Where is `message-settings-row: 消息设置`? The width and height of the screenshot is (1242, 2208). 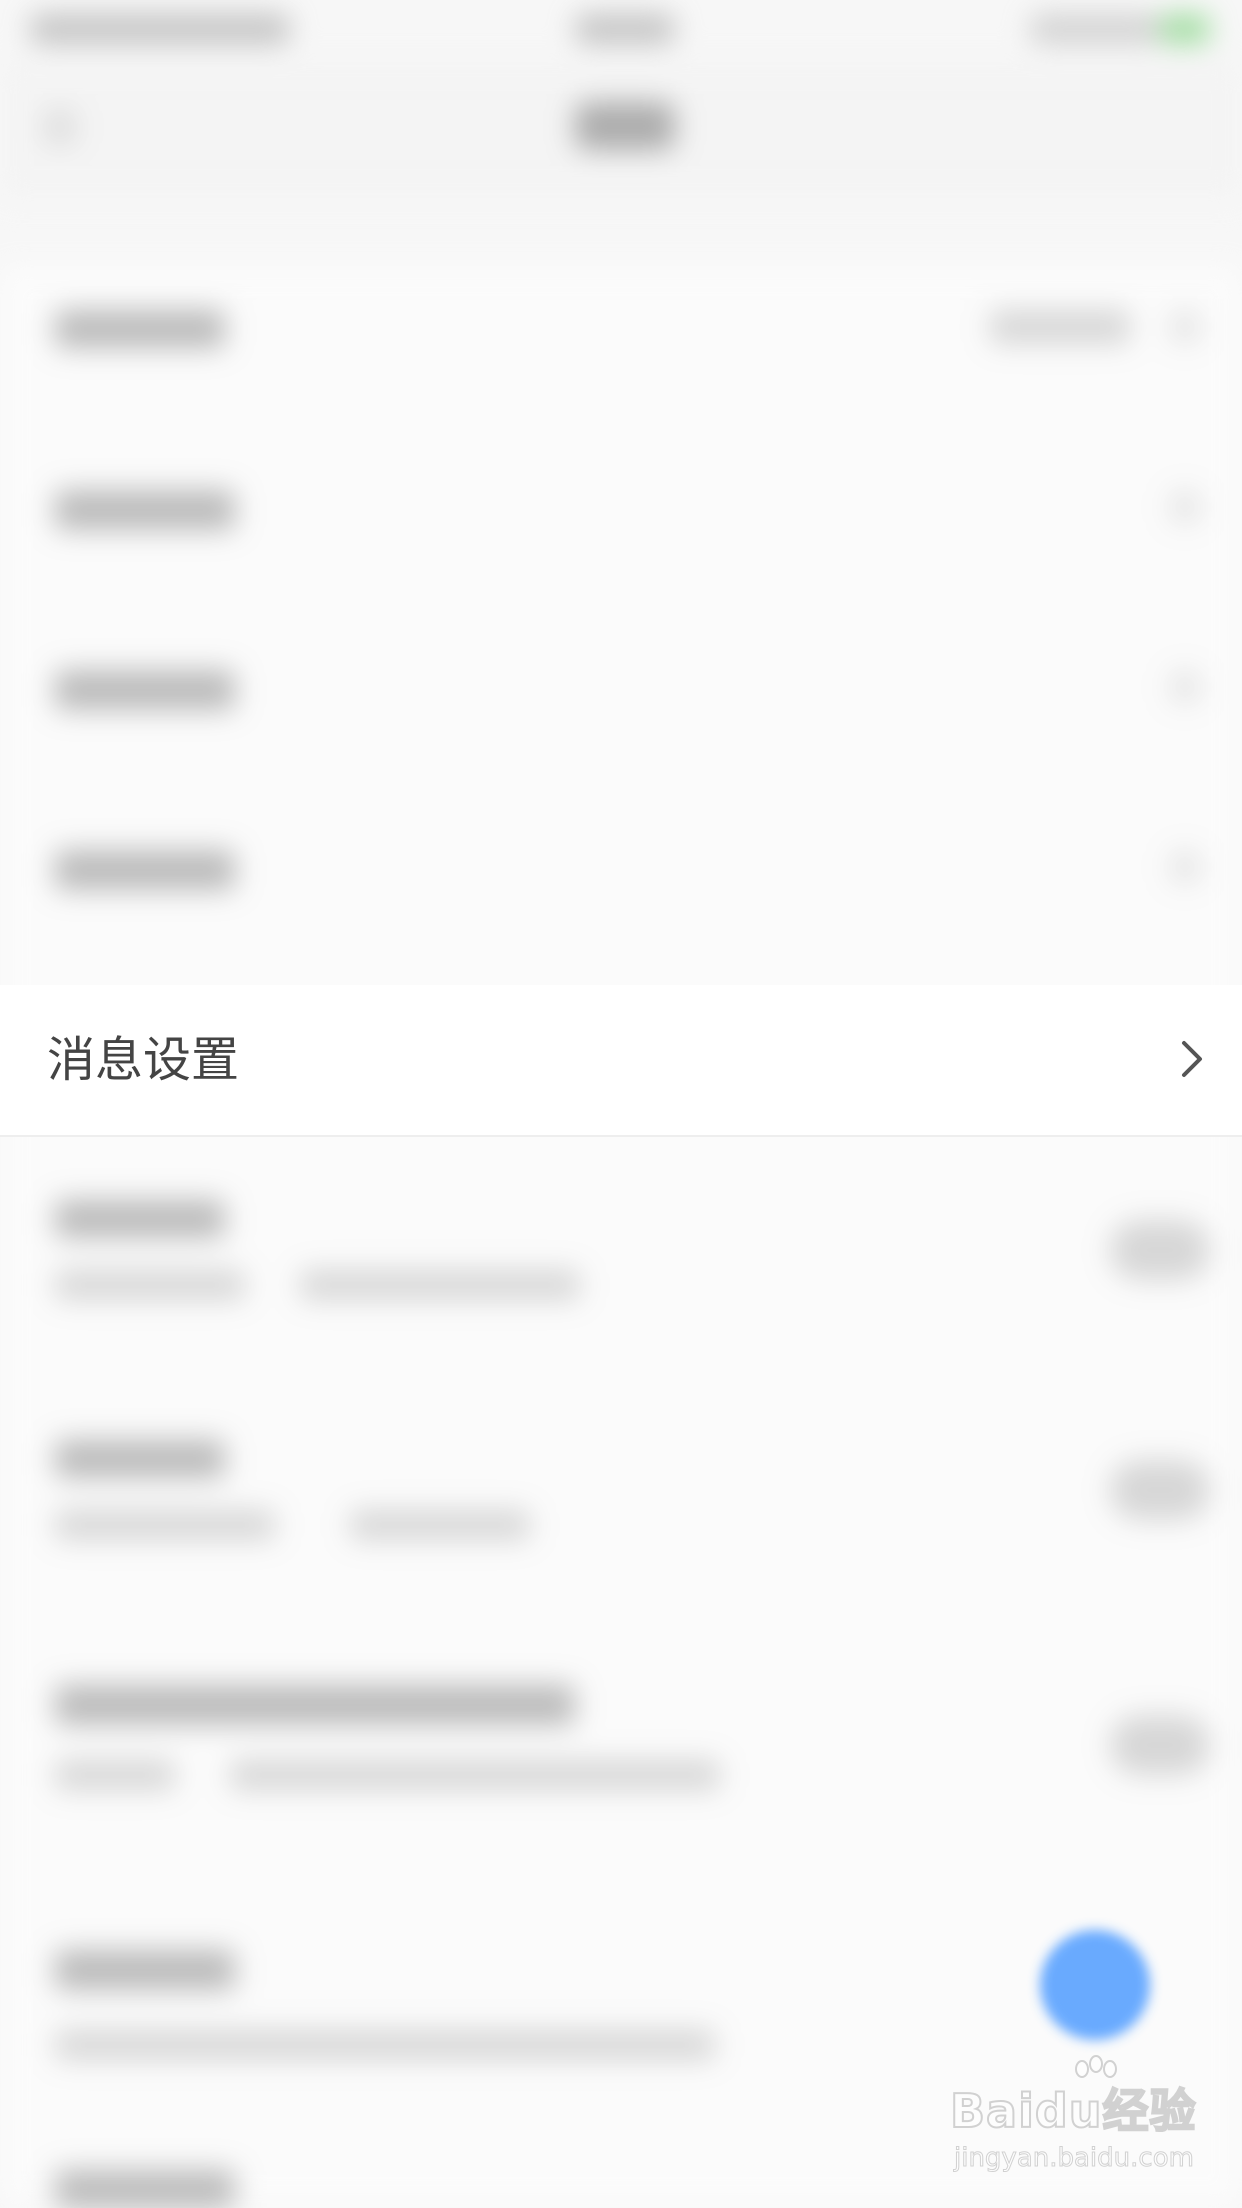 message-settings-row: 消息设置 is located at coordinates (621, 1061).